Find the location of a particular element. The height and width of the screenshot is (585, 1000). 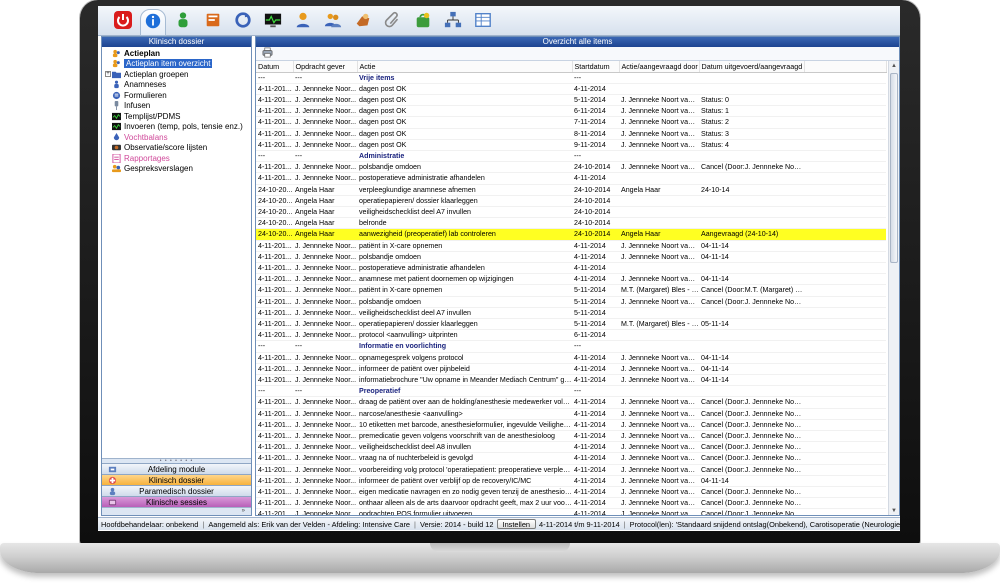

toolbar-button-user is located at coordinates (303, 21).